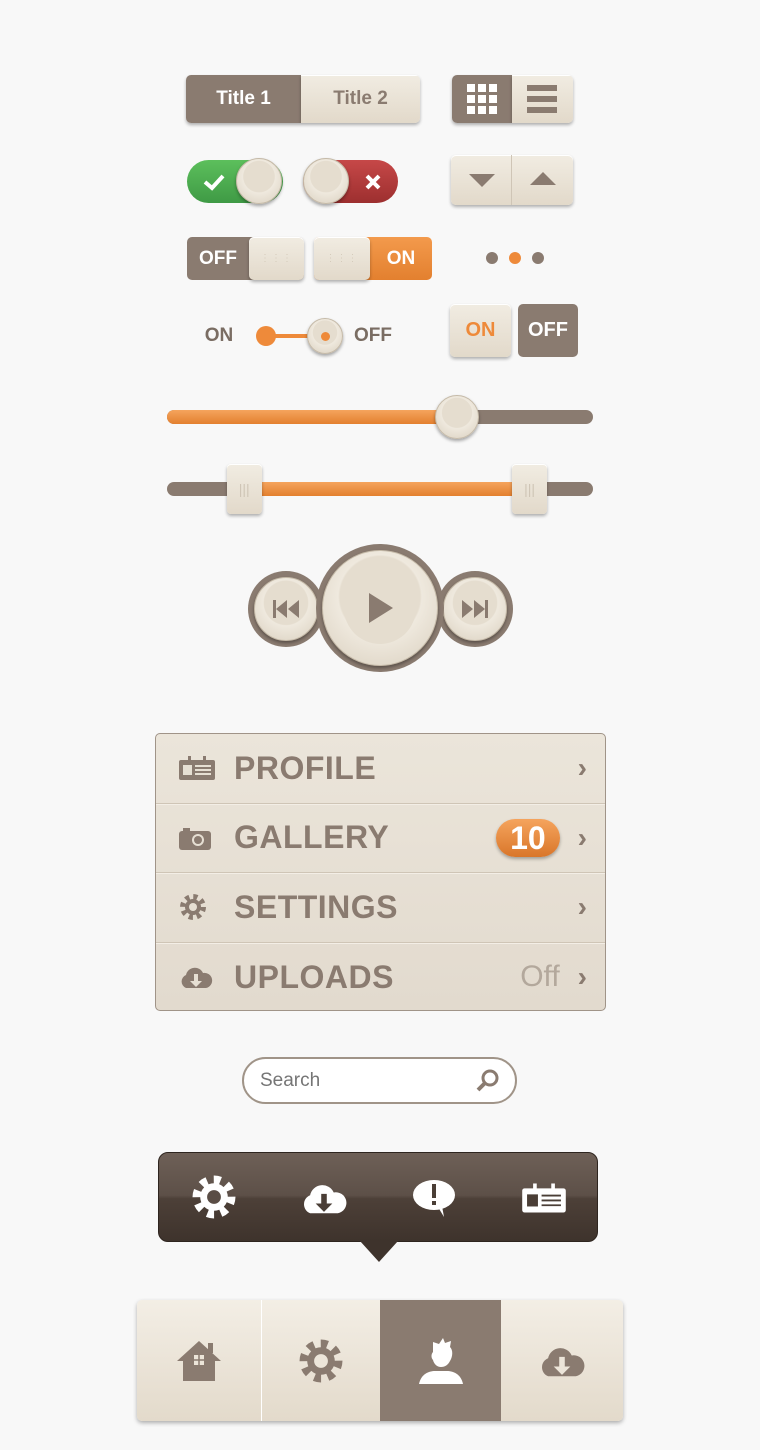  I want to click on menu-item-uploads: UPLOADS Off ›, so click(380, 977).